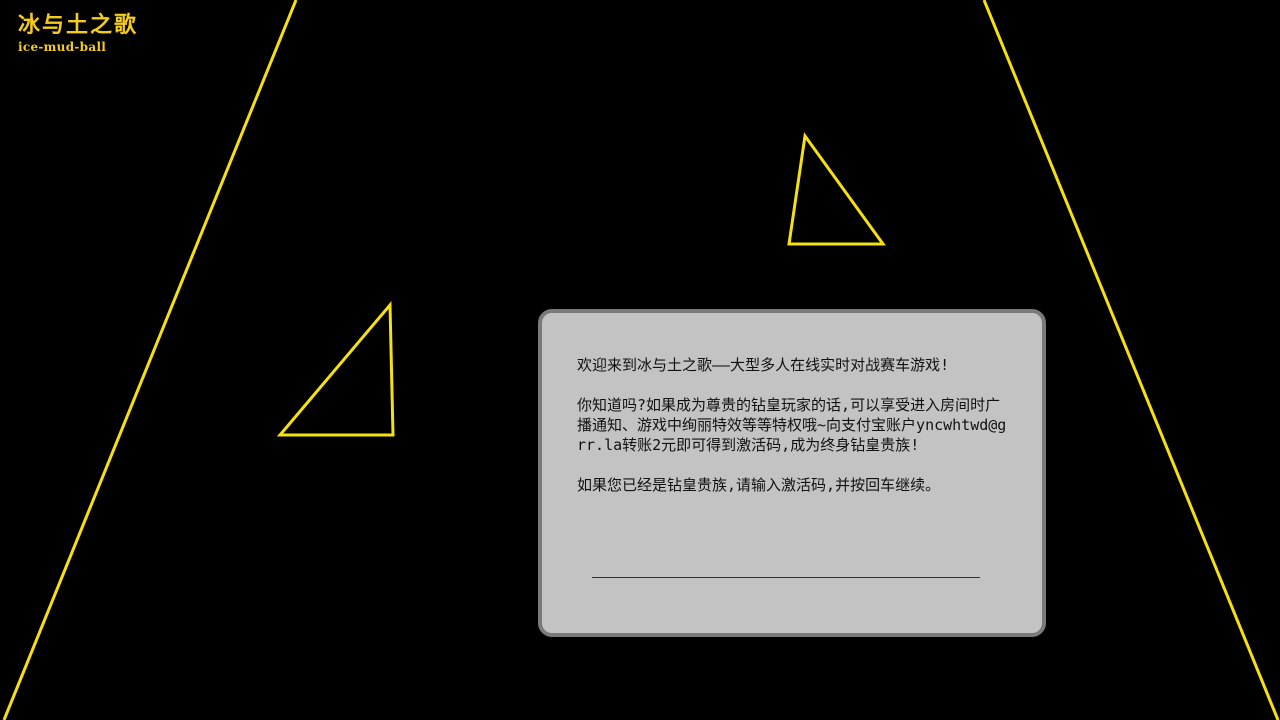 This screenshot has height=720, width=1280. What do you see at coordinates (759, 485) in the screenshot?
I see `instruction-text: 如果您已经是钻皇贵族,请输入激活码,并按回车继续。` at bounding box center [759, 485].